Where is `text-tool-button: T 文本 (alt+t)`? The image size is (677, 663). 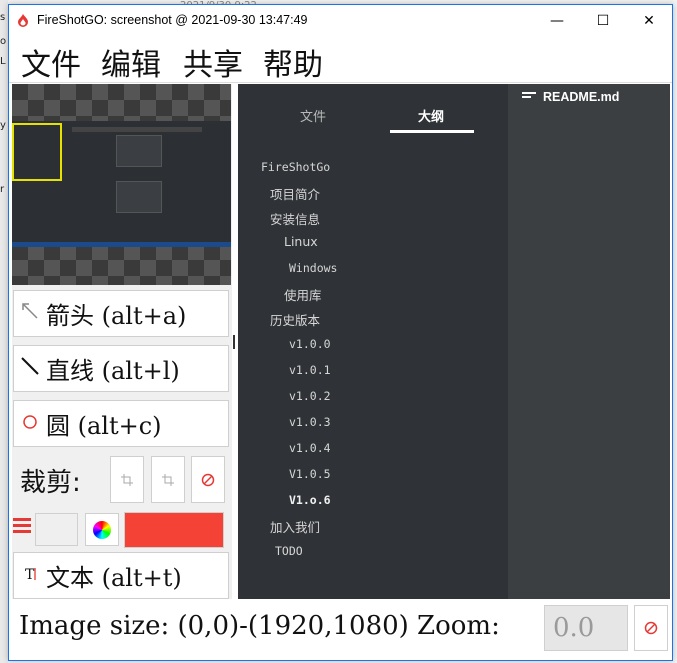 text-tool-button: T 文本 (alt+t) is located at coordinates (121, 575).